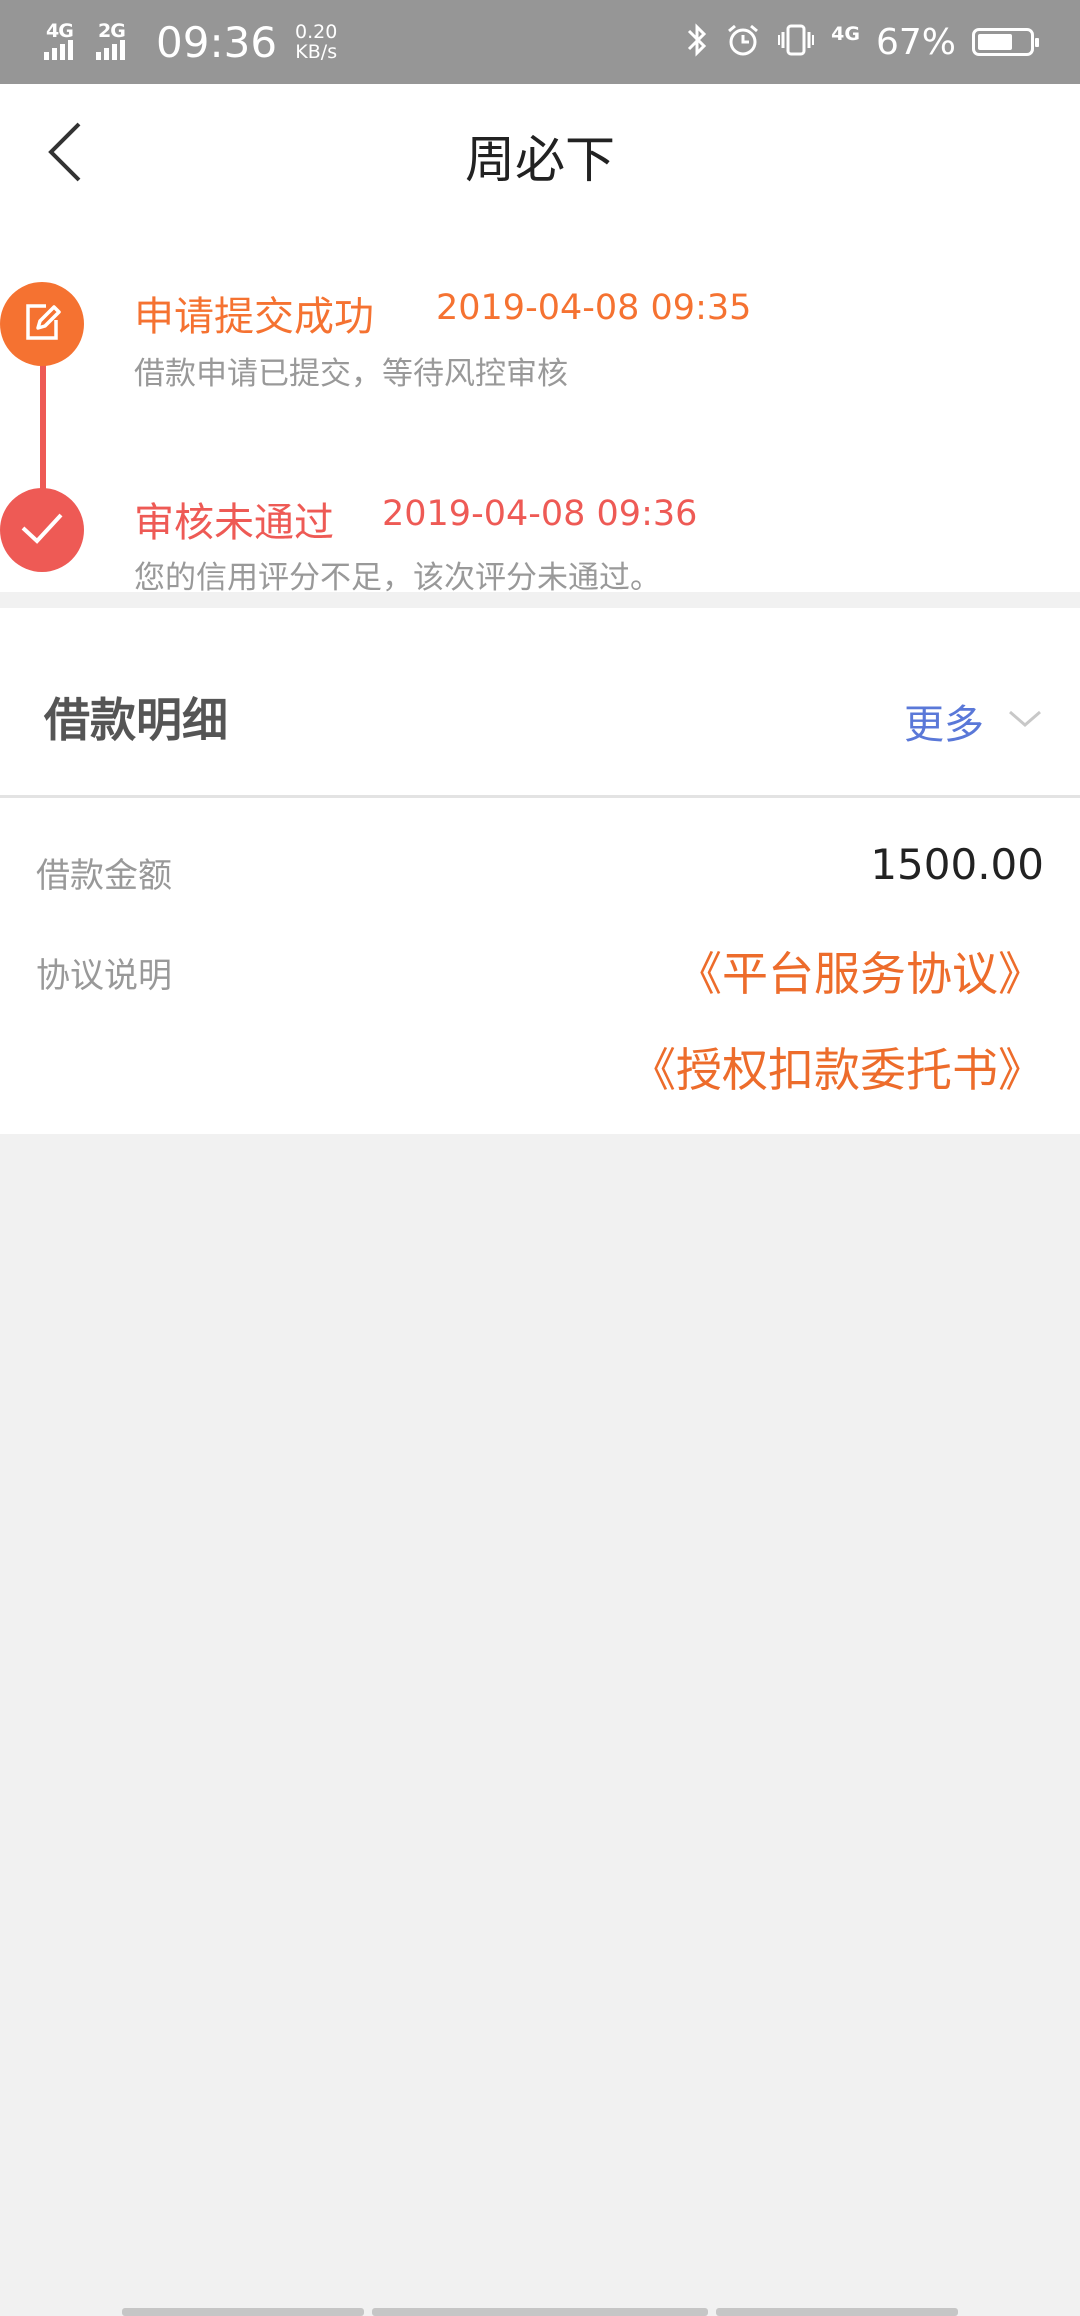 Image resolution: width=1080 pixels, height=2316 pixels. Describe the element at coordinates (796, 42) in the screenshot. I see `vibrate-icon` at that location.